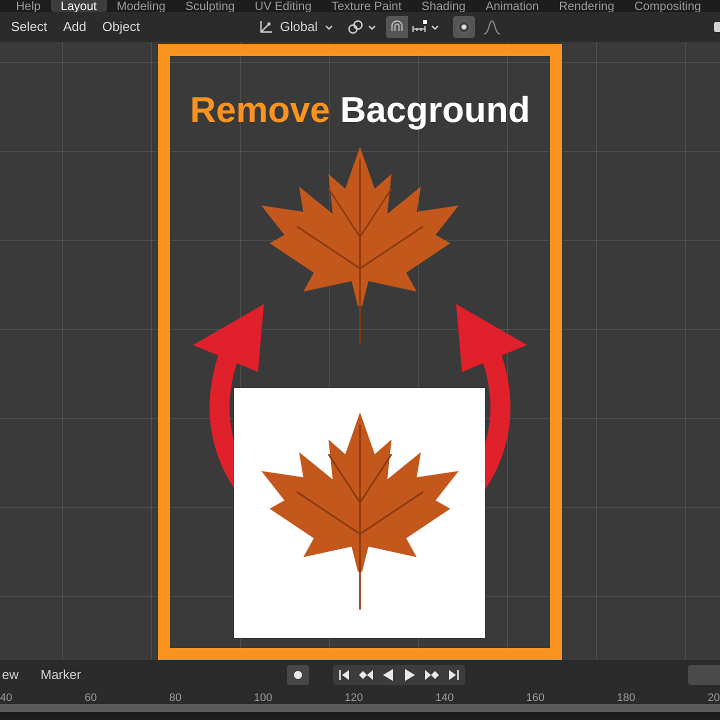  Describe the element at coordinates (354, 698) in the screenshot. I see `frame-number: 120` at that location.